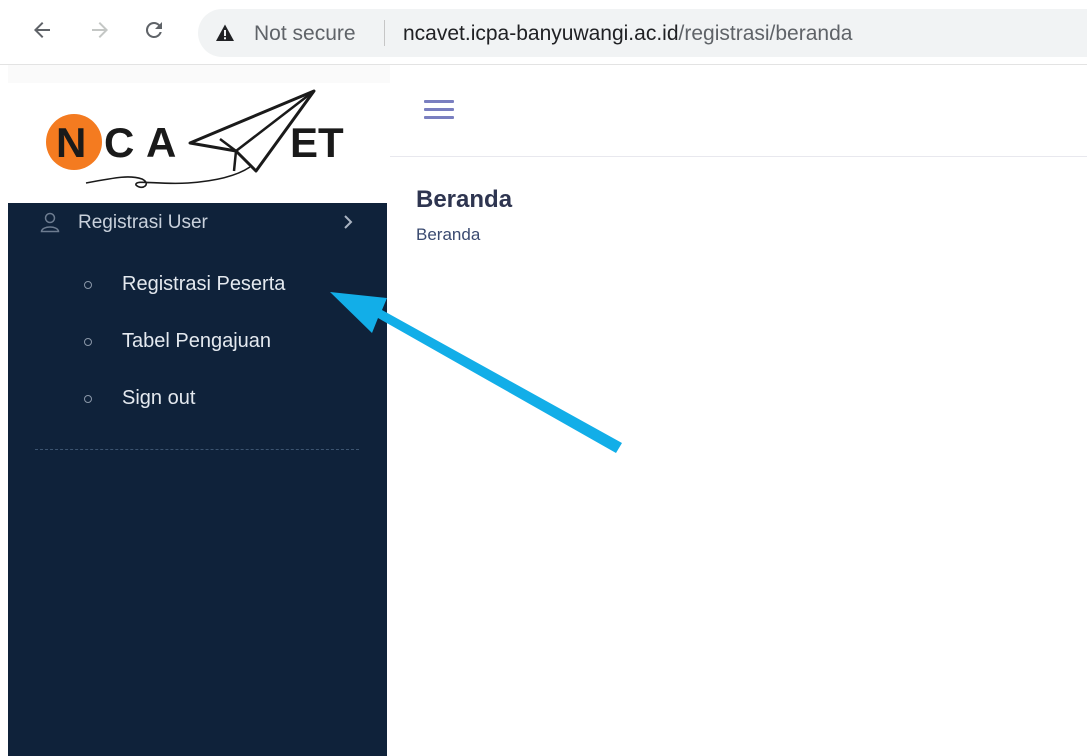  Describe the element at coordinates (71, 142) in the screenshot. I see `svg-text: N` at that location.